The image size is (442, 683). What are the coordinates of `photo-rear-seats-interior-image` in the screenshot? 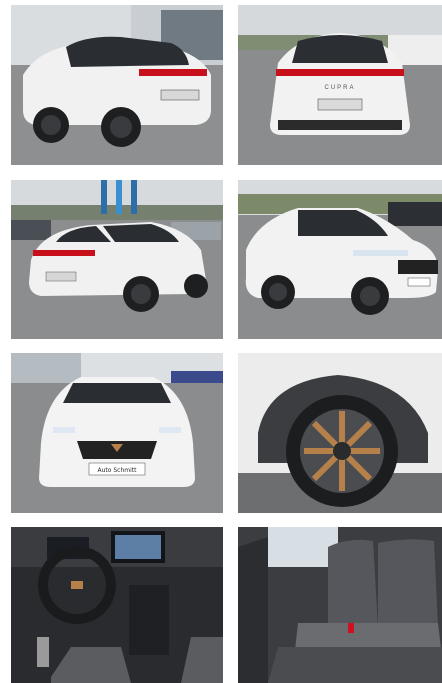 It's located at (340, 605).